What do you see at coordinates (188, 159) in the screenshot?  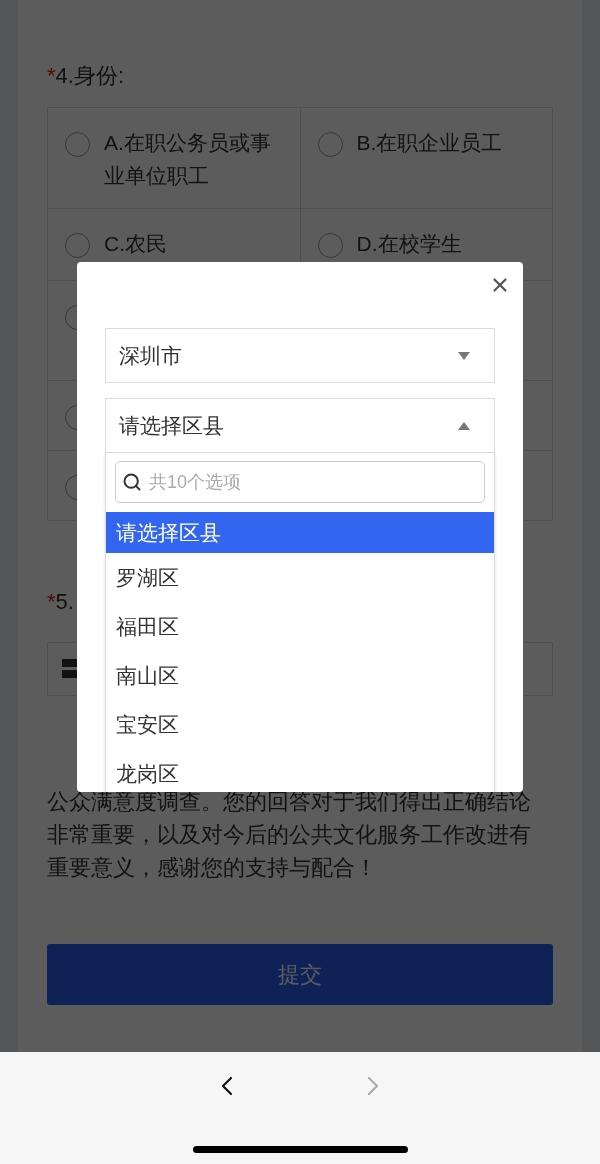 I see `option-label: A.在职公务员或事业单位职工` at bounding box center [188, 159].